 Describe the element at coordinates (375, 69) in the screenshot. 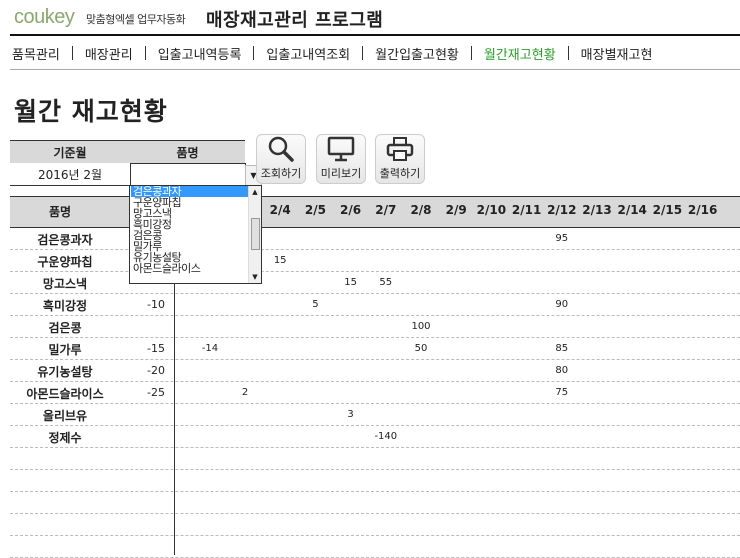

I see `menu-divider` at that location.